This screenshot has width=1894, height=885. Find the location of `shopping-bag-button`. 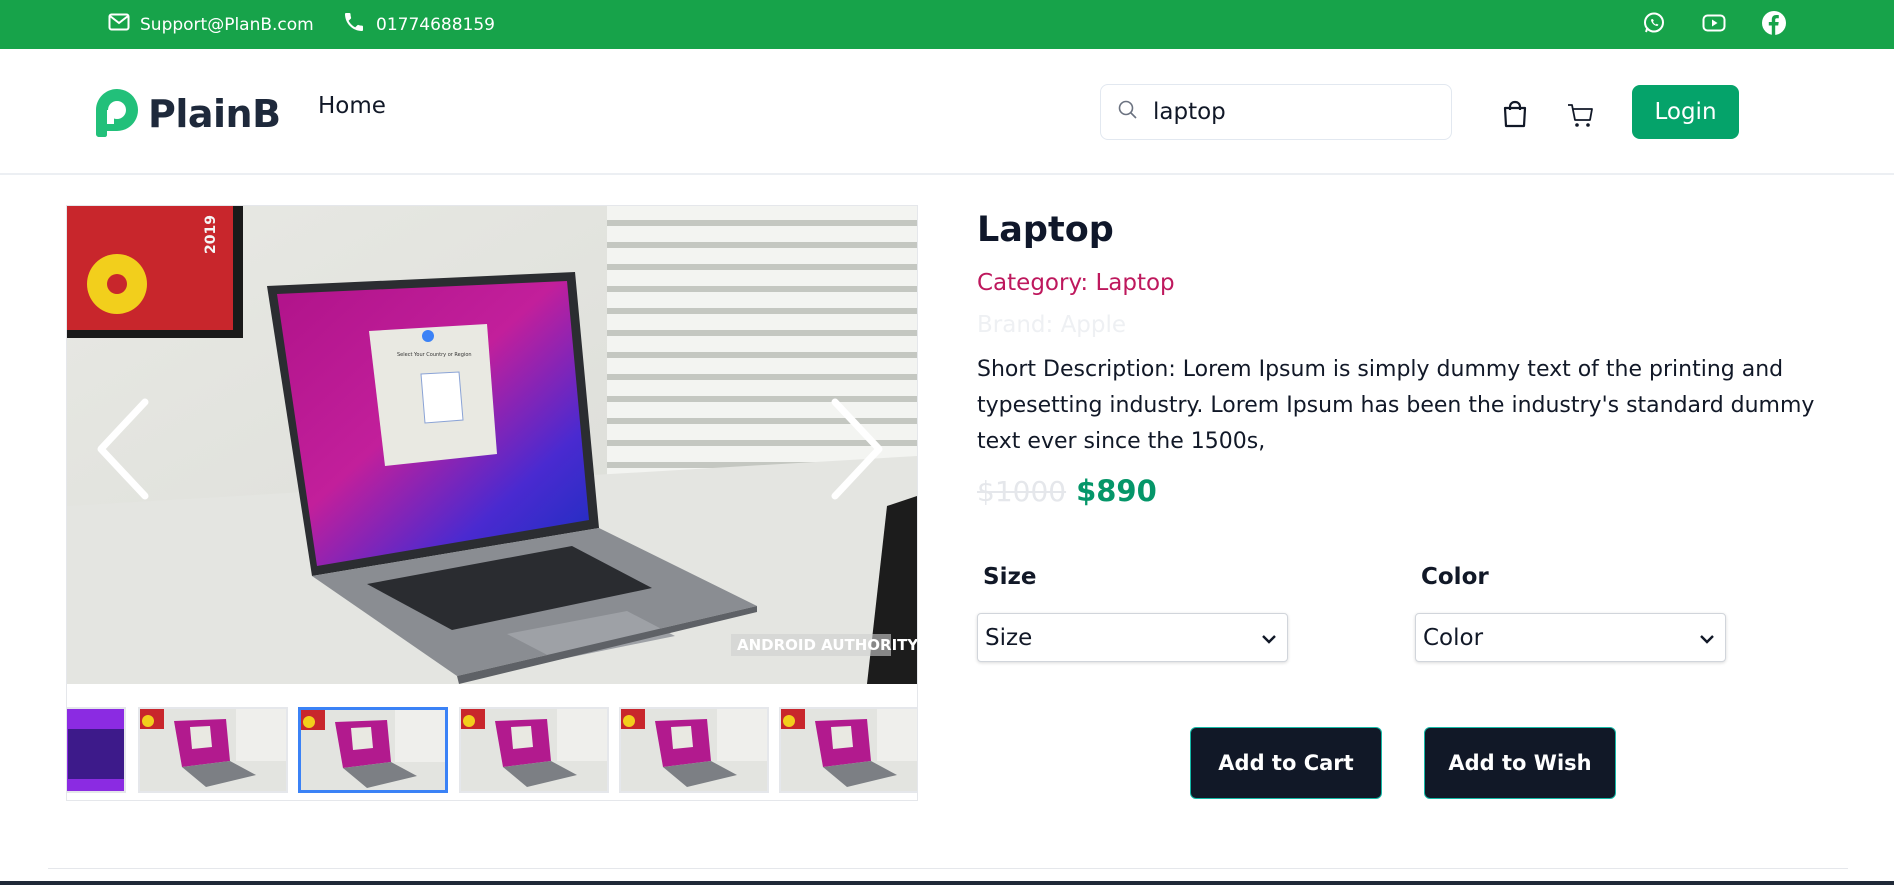

shopping-bag-button is located at coordinates (1515, 114).